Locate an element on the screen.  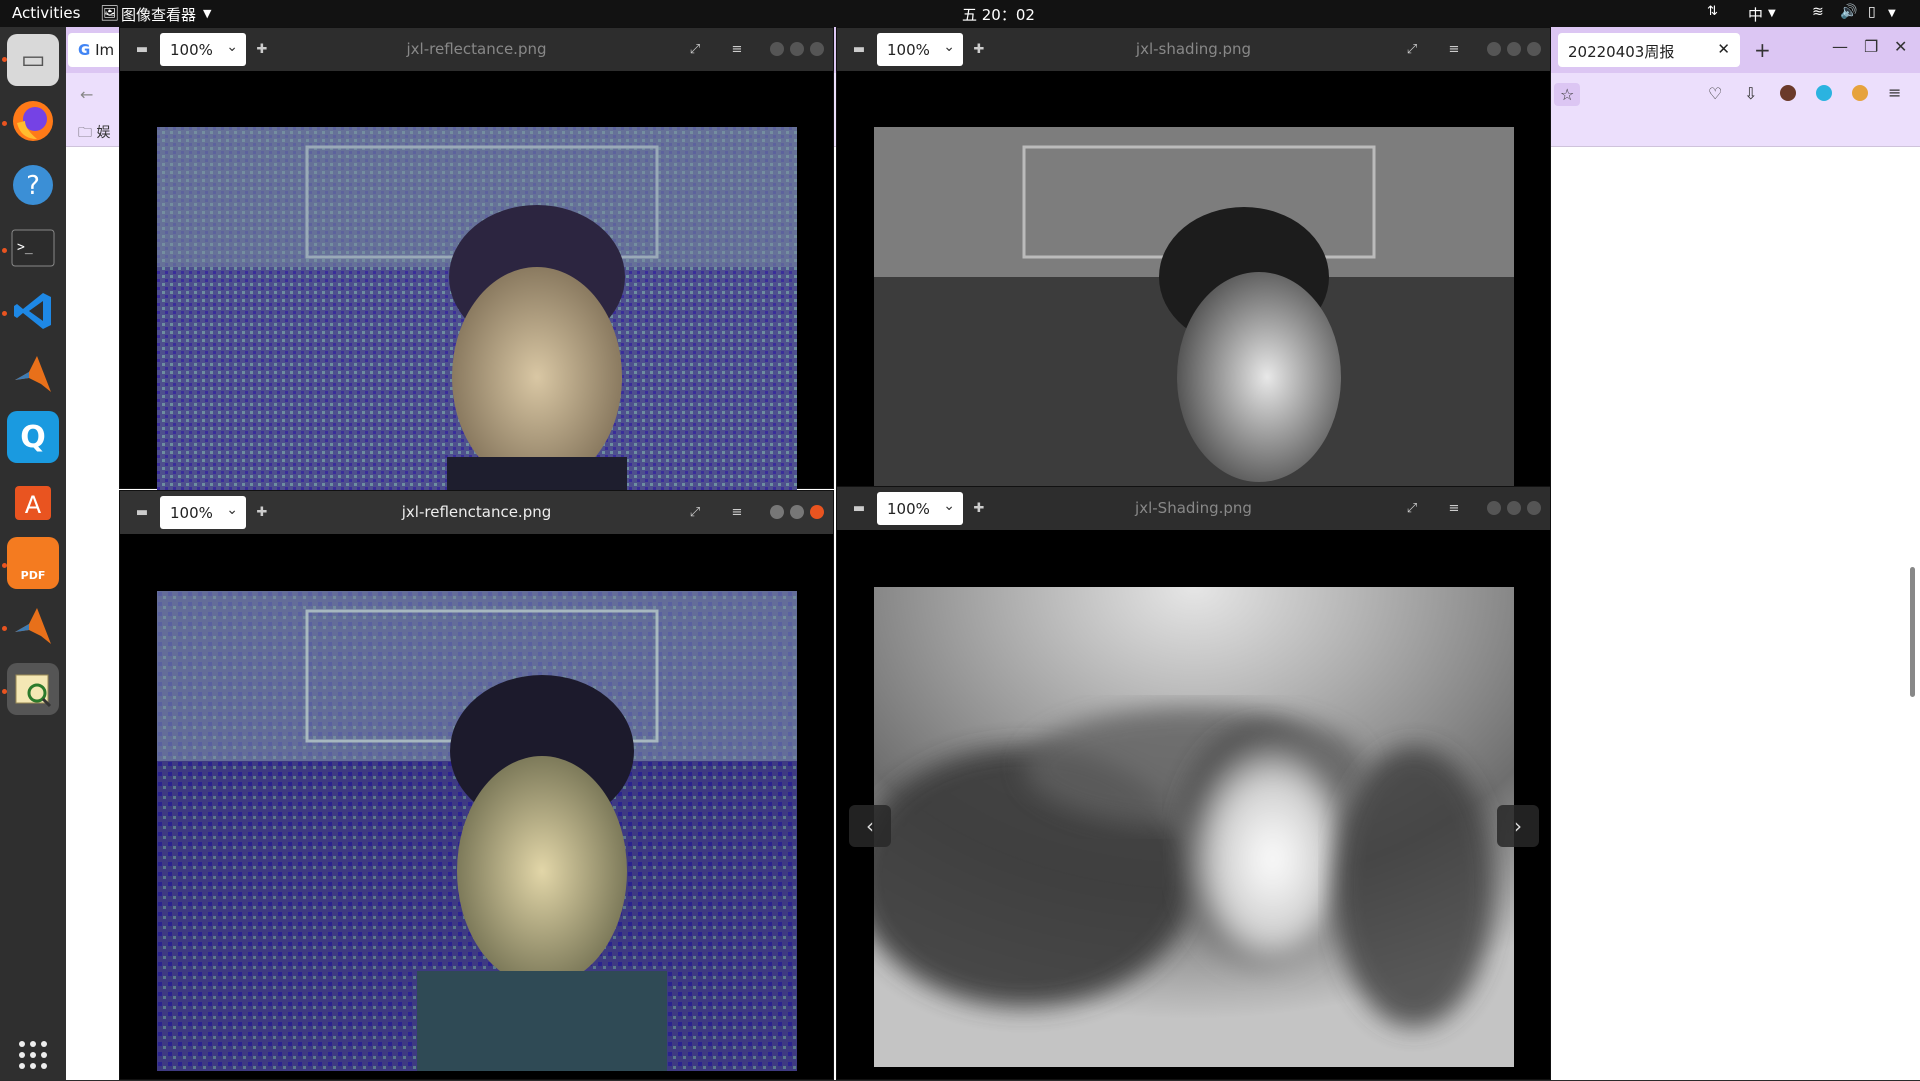
svg-text: A is located at coordinates (33, 505).